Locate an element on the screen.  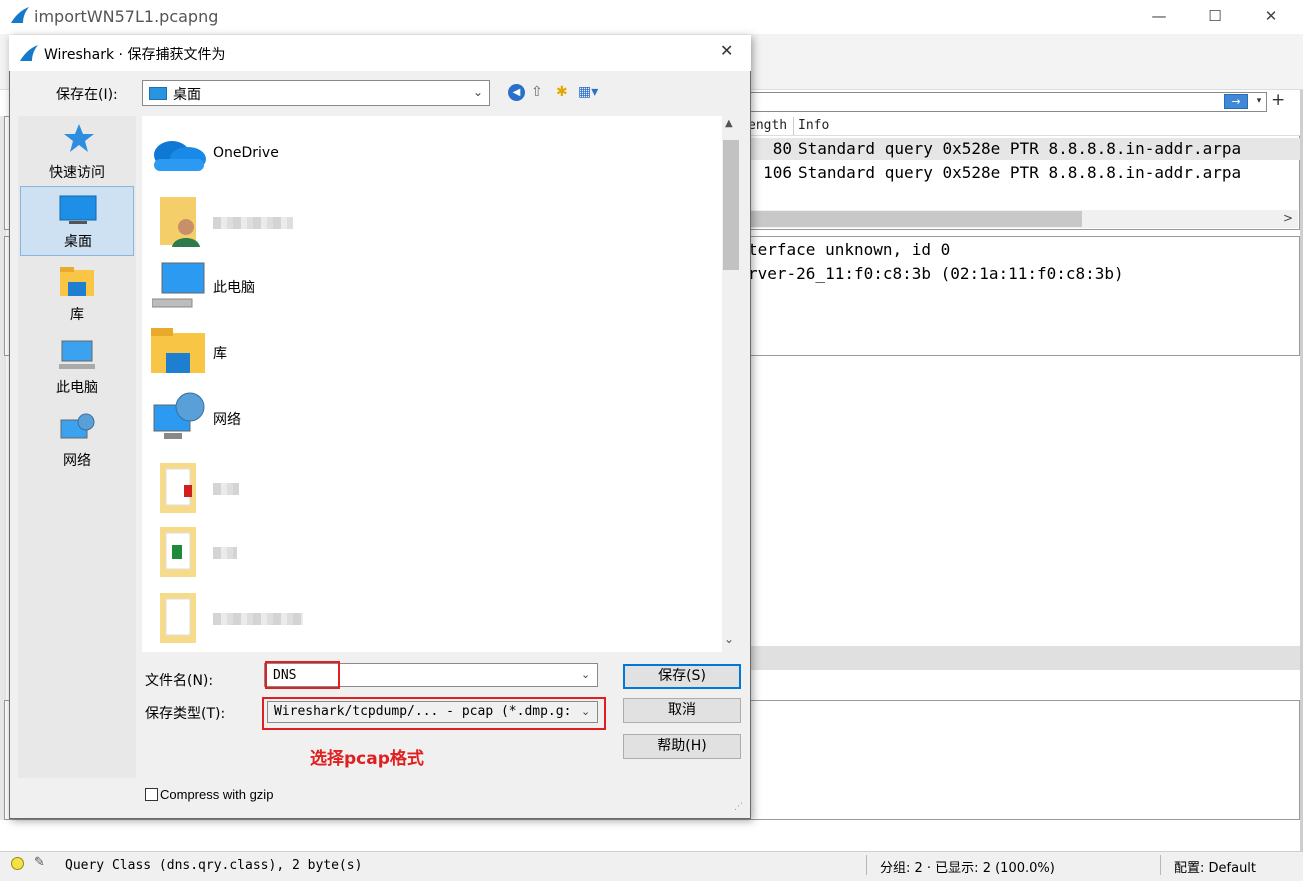
expert-info-icon is located at coordinates (17, 863).